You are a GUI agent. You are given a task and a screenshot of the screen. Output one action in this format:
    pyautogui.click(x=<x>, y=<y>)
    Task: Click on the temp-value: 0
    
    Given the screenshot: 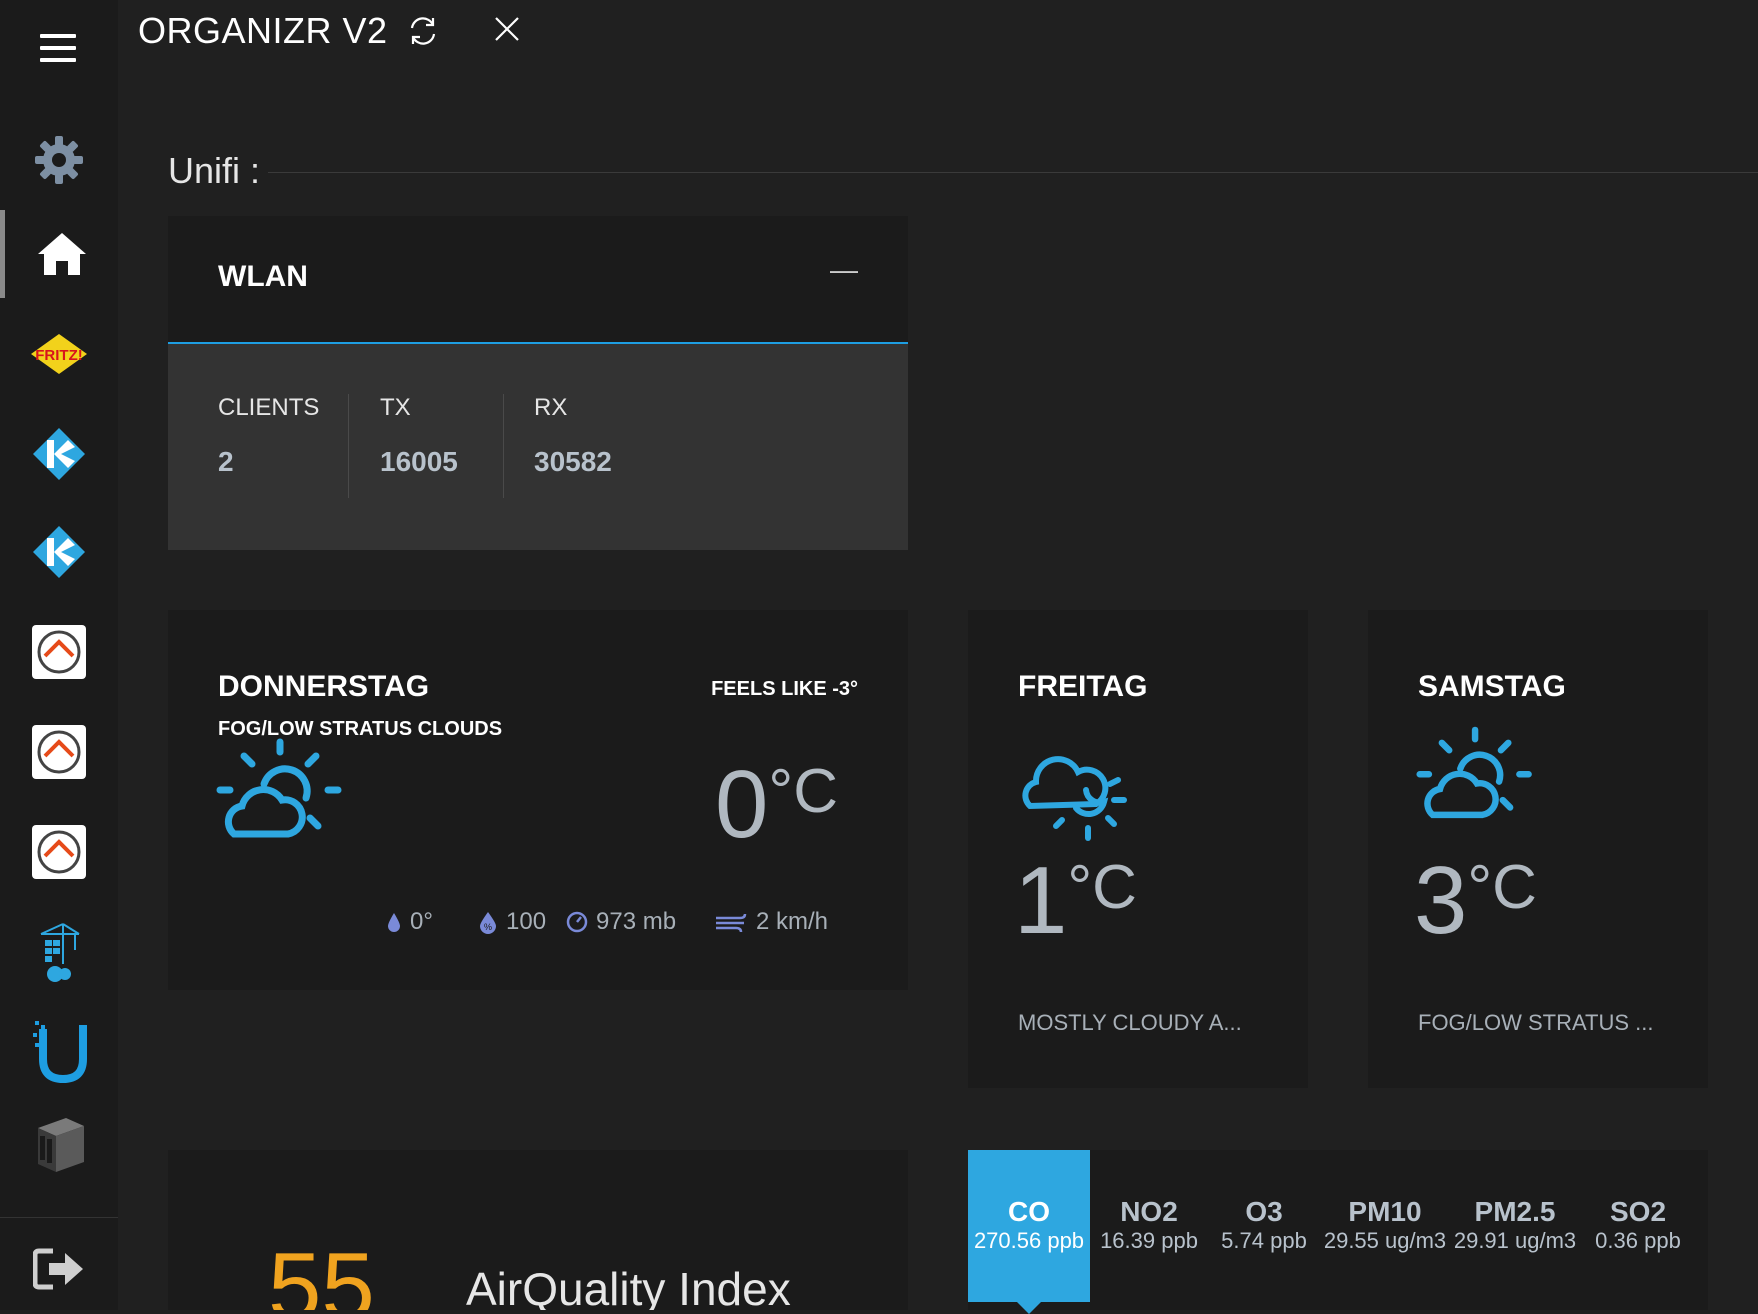 What is the action you would take?
    pyautogui.click(x=742, y=804)
    